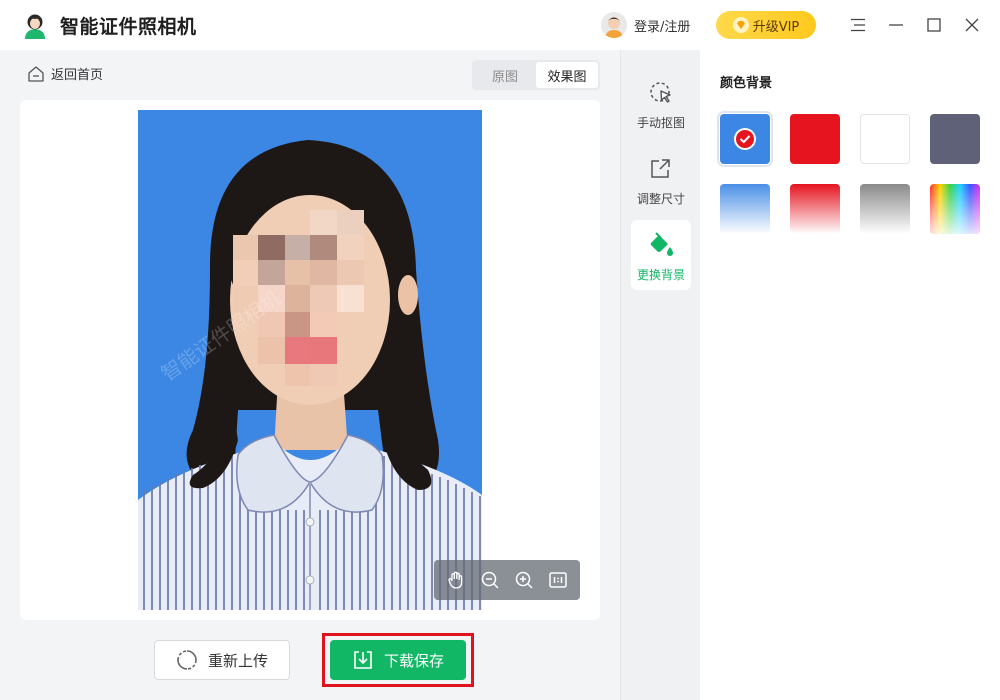 Image resolution: width=1000 pixels, height=700 pixels. Describe the element at coordinates (456, 580) in the screenshot. I see `hand-icon` at that location.